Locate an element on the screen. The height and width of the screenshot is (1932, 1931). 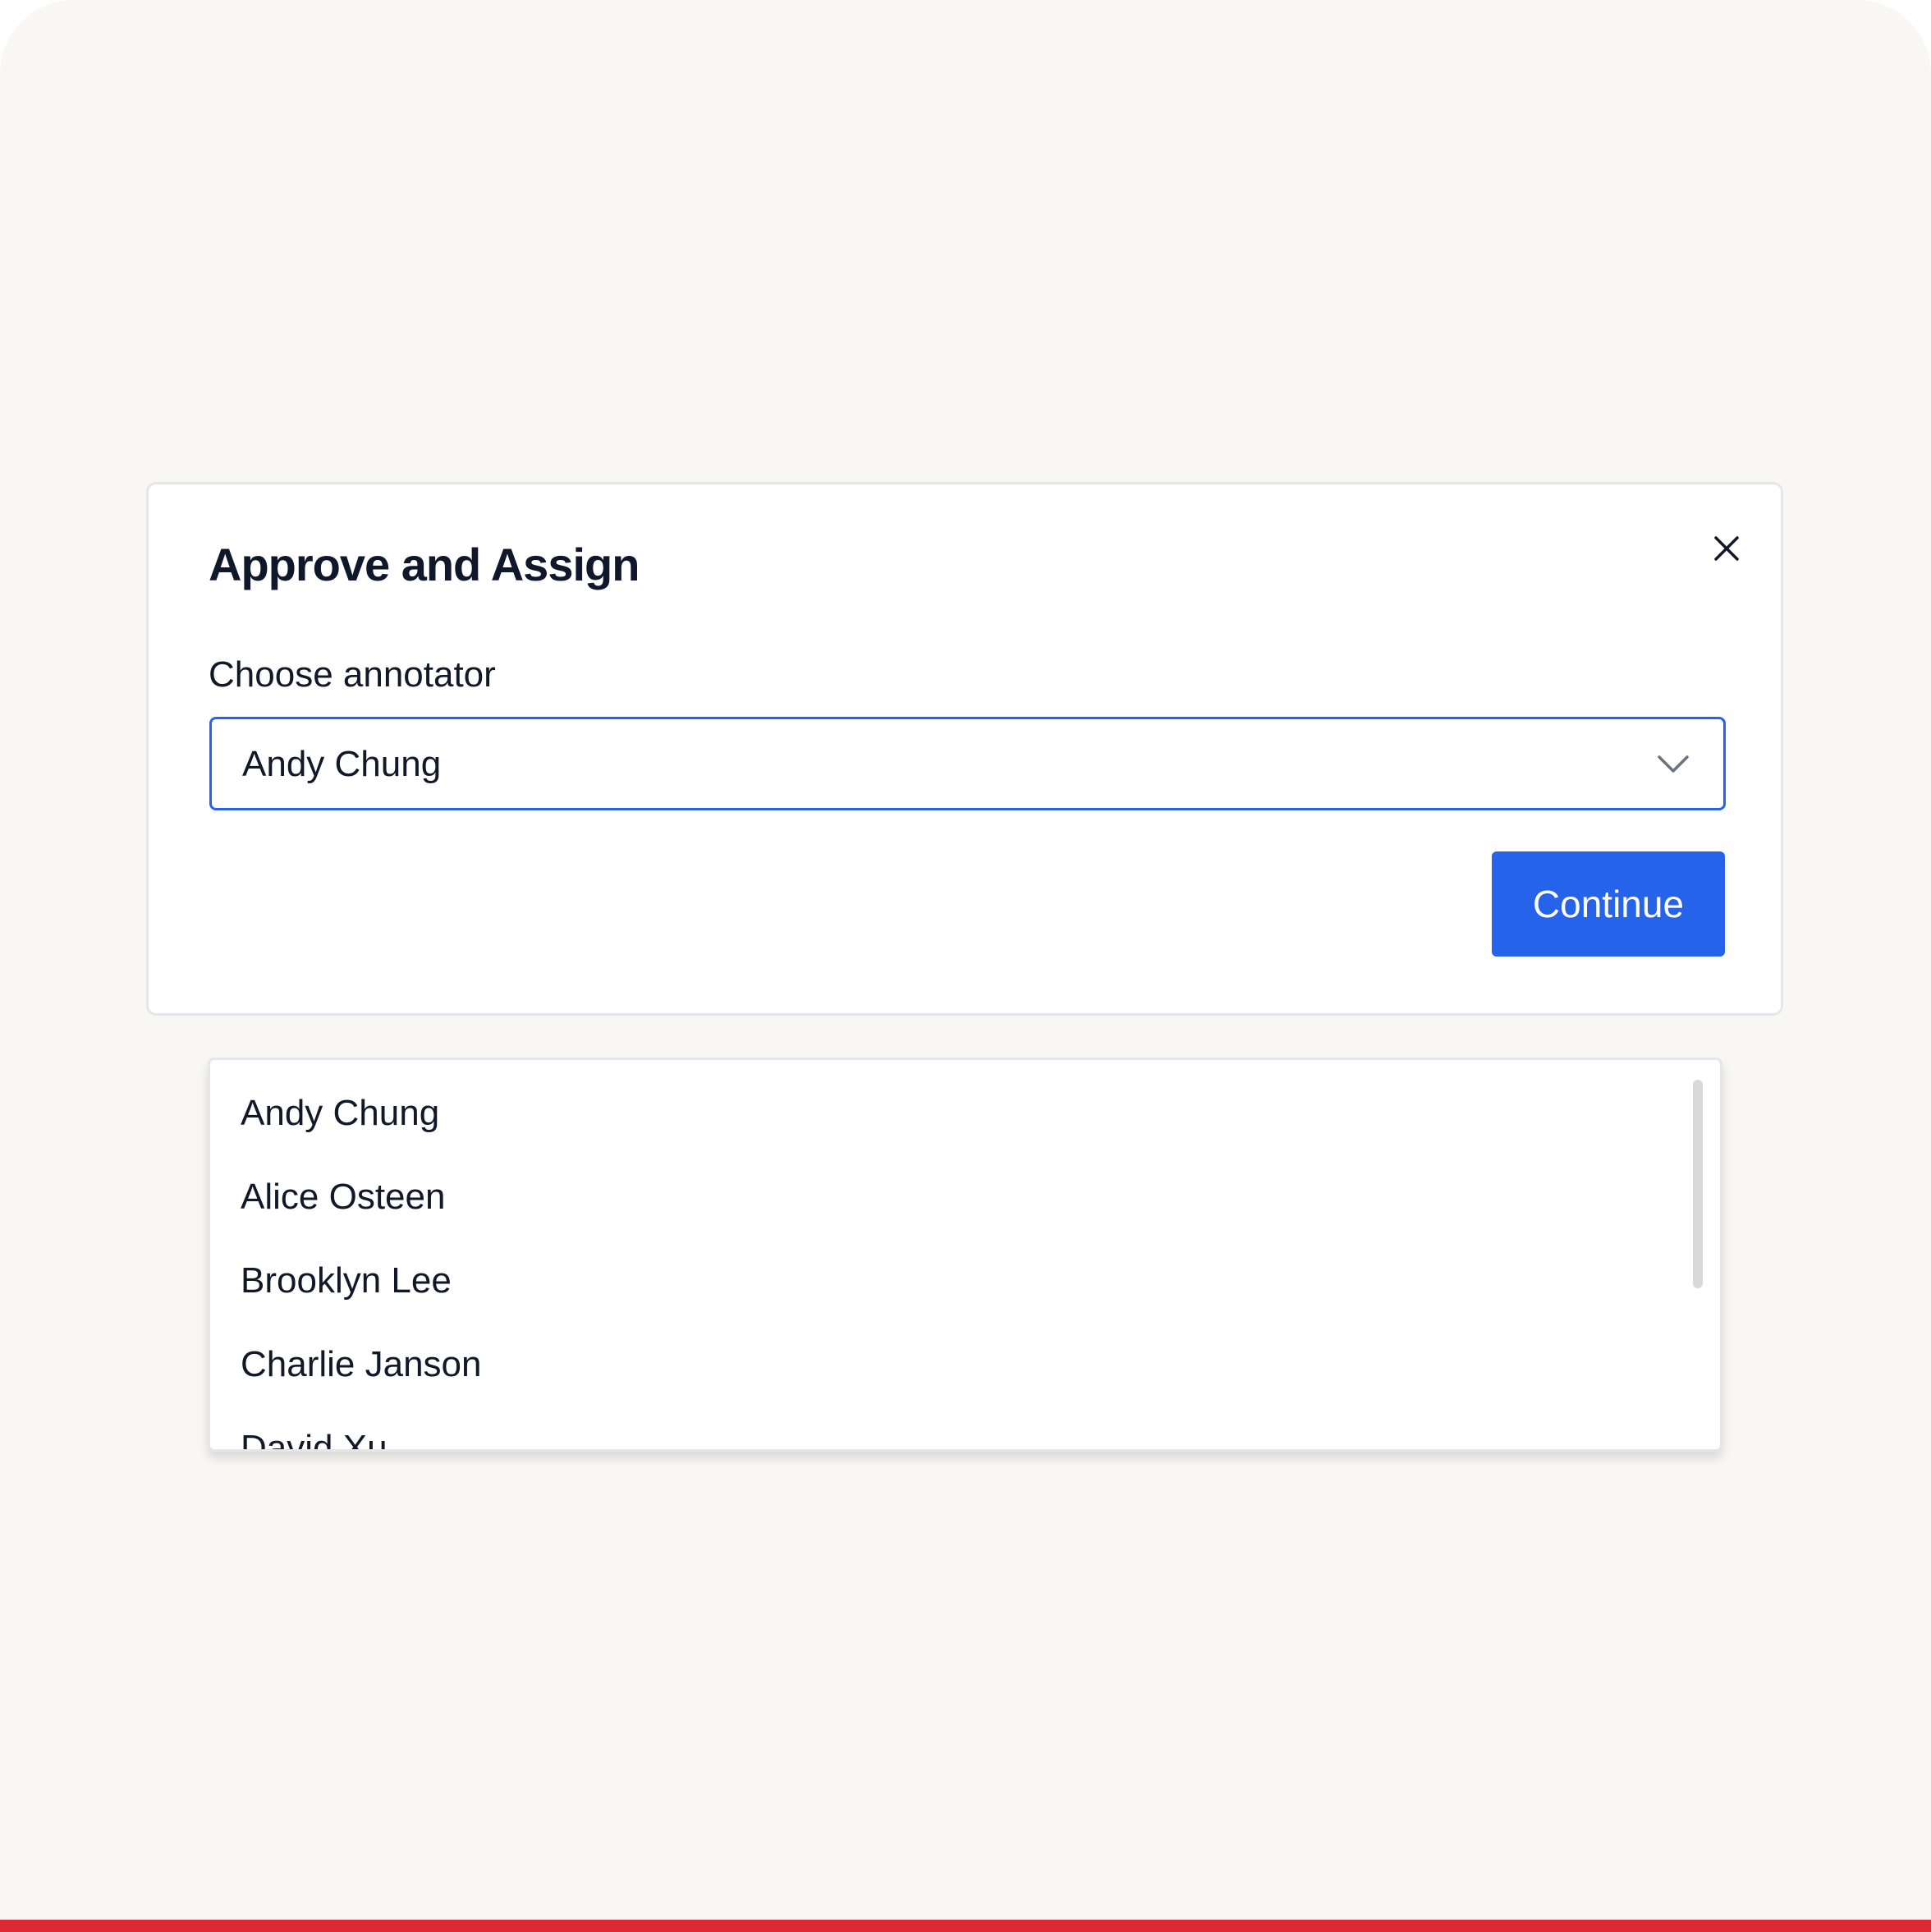
list-item: Andy Chung is located at coordinates (340, 1113).